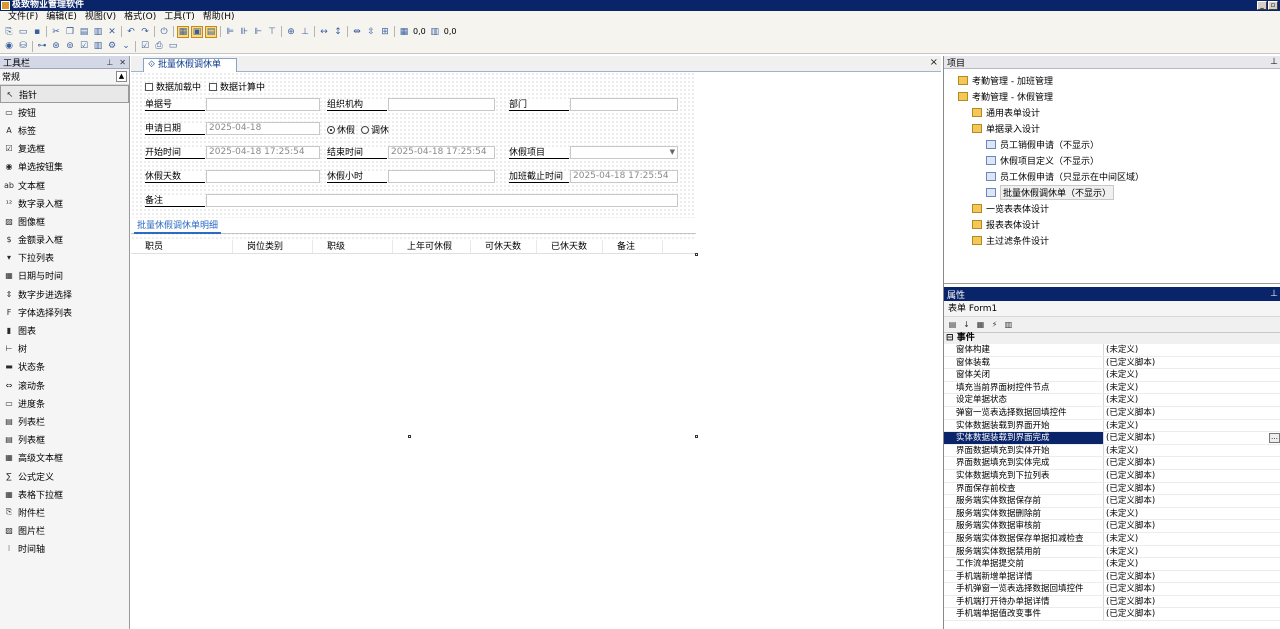 Image resolution: width=1280 pixels, height=629 pixels. Describe the element at coordinates (64, 458) in the screenshot. I see `toolbox-item: ▦ 高级文本框` at that location.